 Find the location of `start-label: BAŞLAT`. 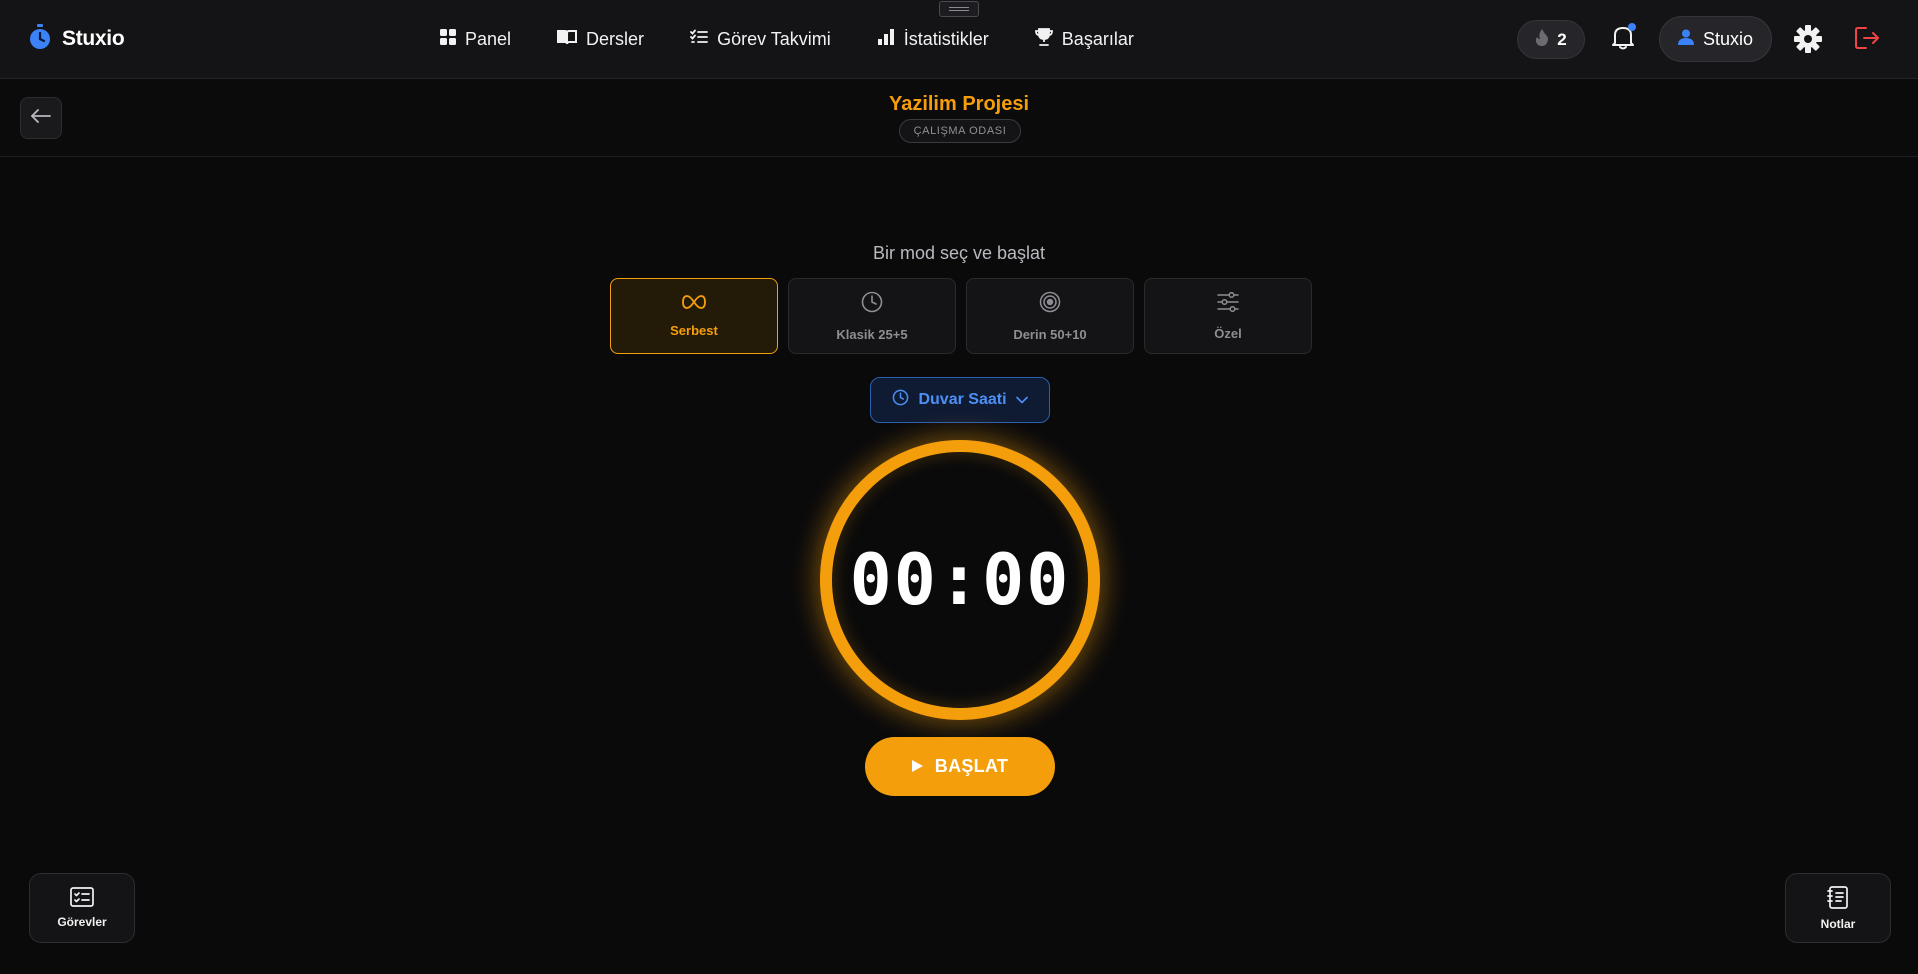

start-label: BAŞLAT is located at coordinates (971, 766).